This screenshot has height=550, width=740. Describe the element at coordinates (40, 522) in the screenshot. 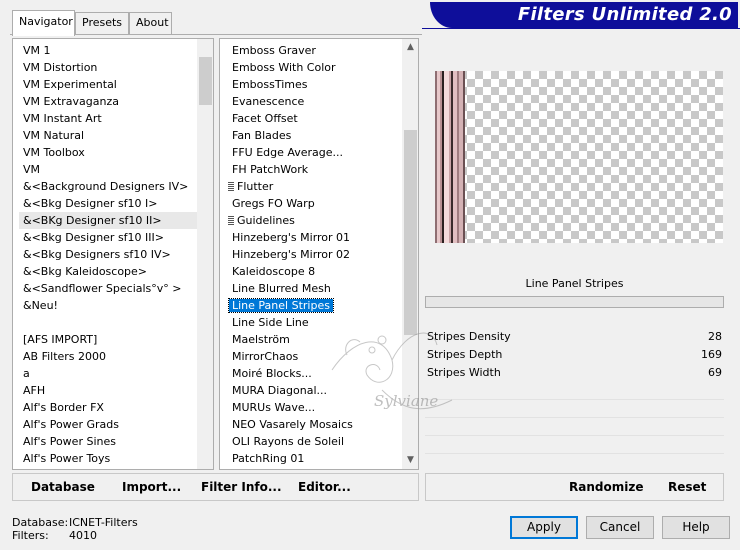

I see `database-info-label: Database:` at that location.